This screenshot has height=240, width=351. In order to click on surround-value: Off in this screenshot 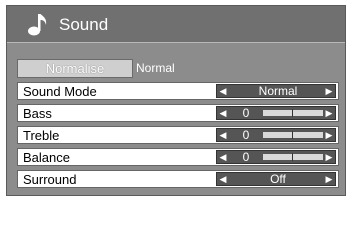, I will do `click(278, 179)`.